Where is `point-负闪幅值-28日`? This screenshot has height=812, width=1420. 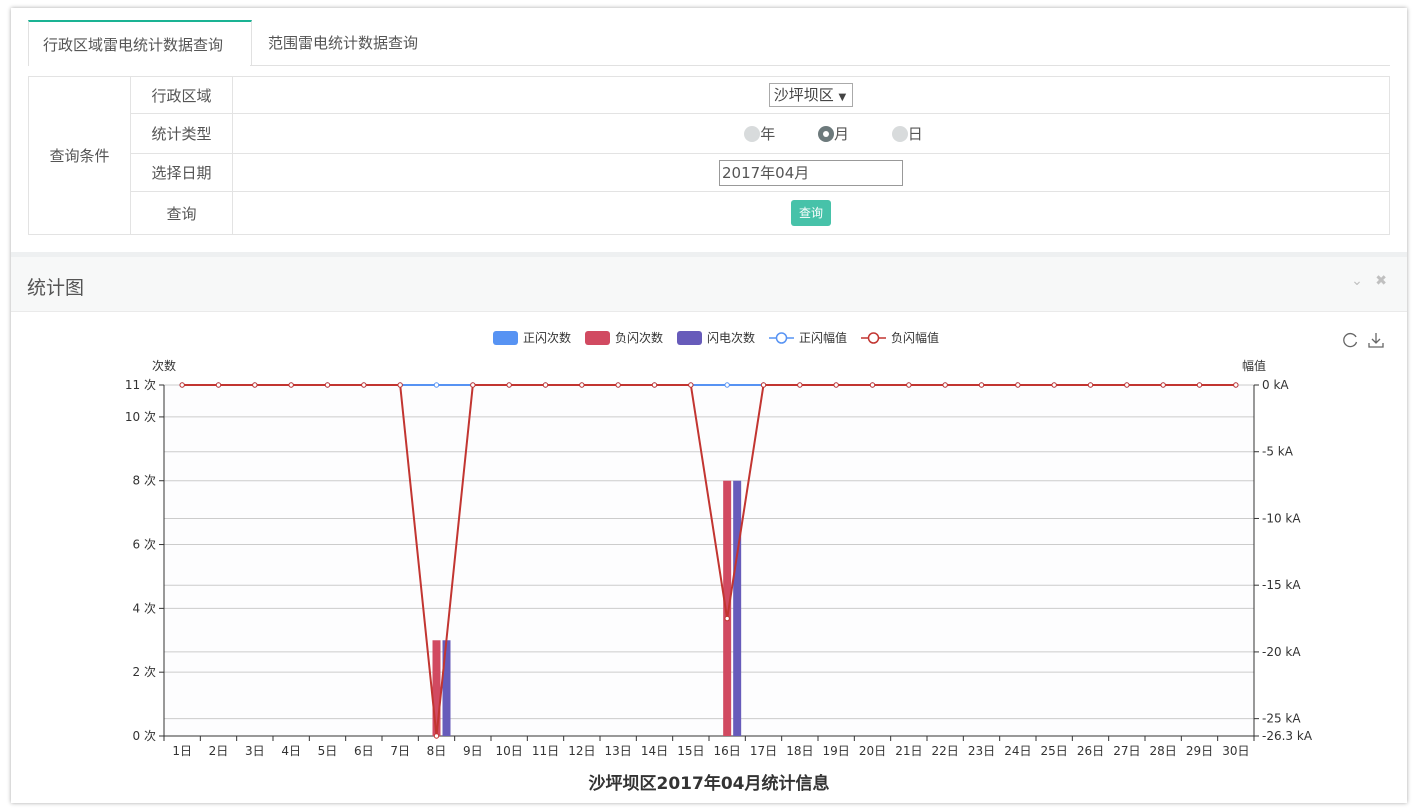
point-负闪幅值-28日 is located at coordinates (1163, 385).